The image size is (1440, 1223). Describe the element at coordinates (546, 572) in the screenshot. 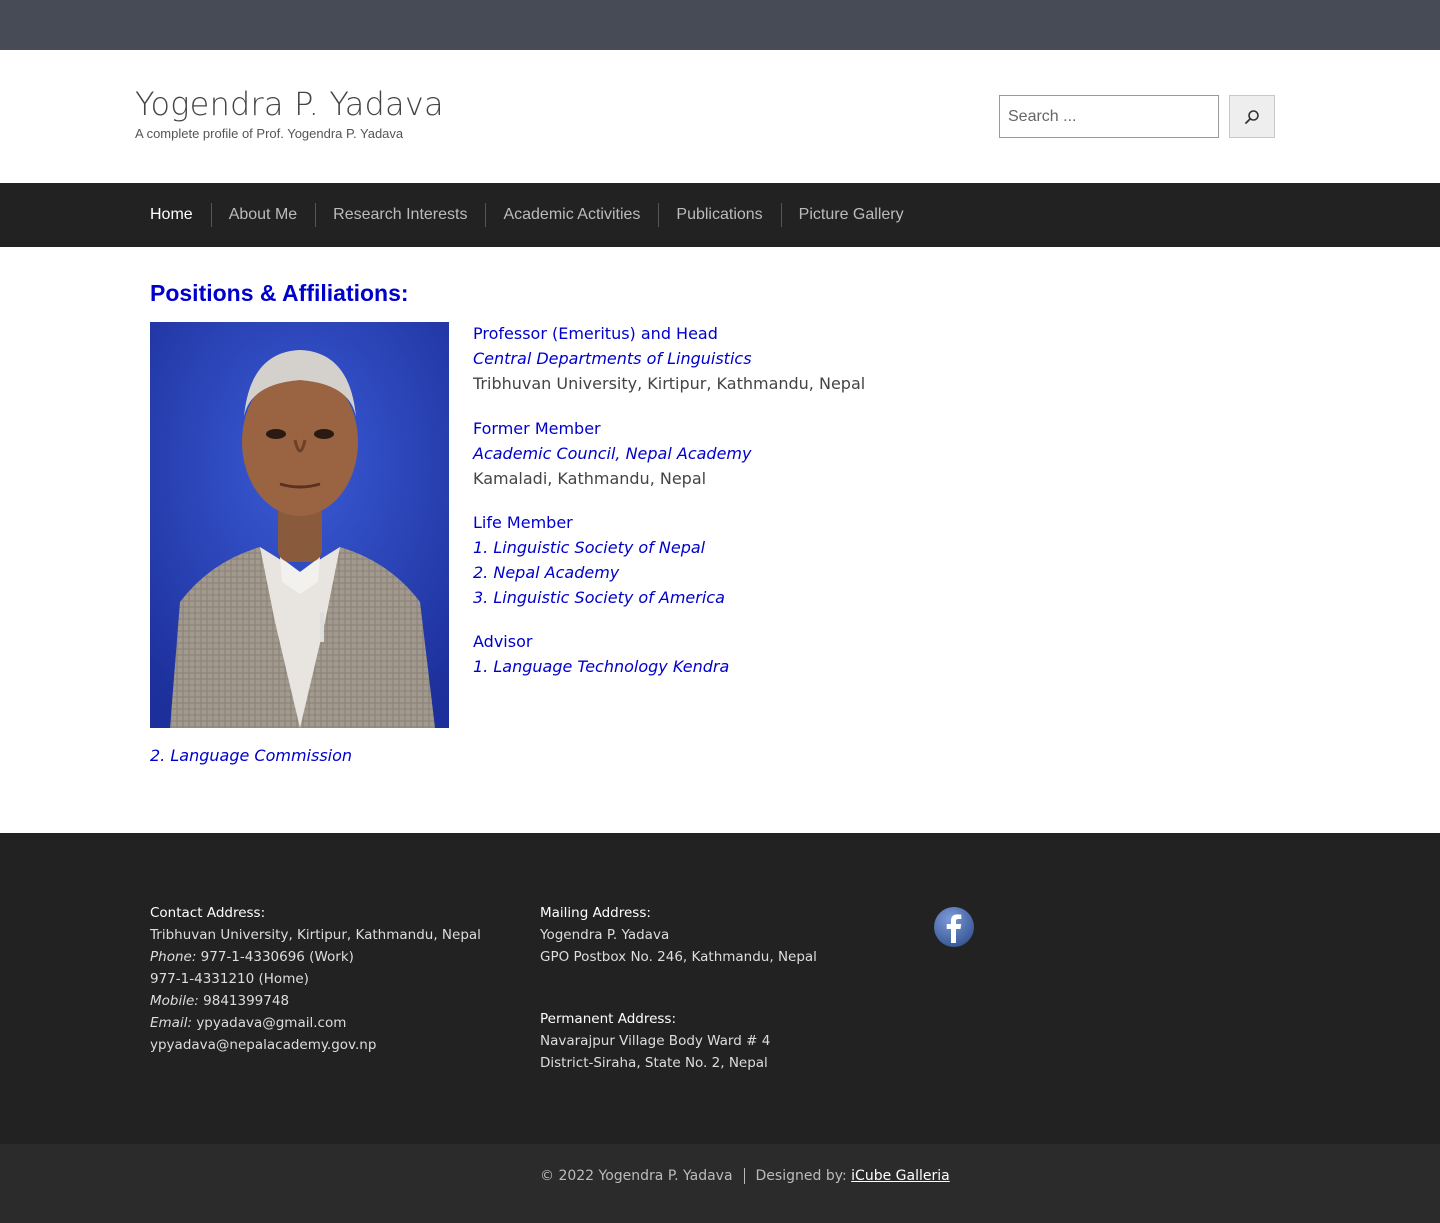

I see `affiliation-organization: 2. Nepal Academy` at that location.